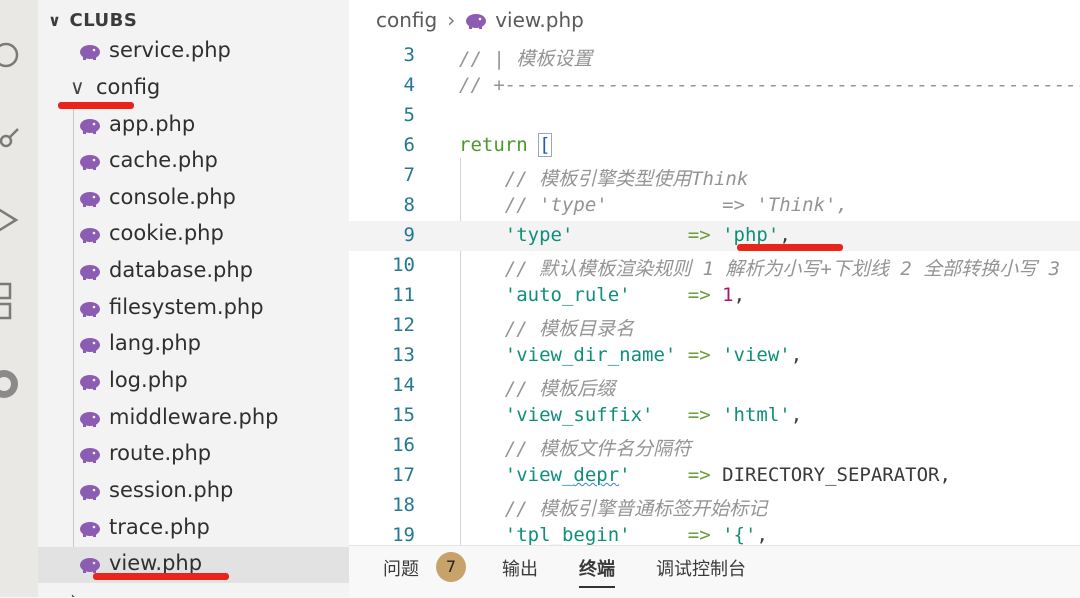 This screenshot has width=1080, height=598. Describe the element at coordinates (451, 567) in the screenshot. I see `problems-count-badge: 7` at that location.